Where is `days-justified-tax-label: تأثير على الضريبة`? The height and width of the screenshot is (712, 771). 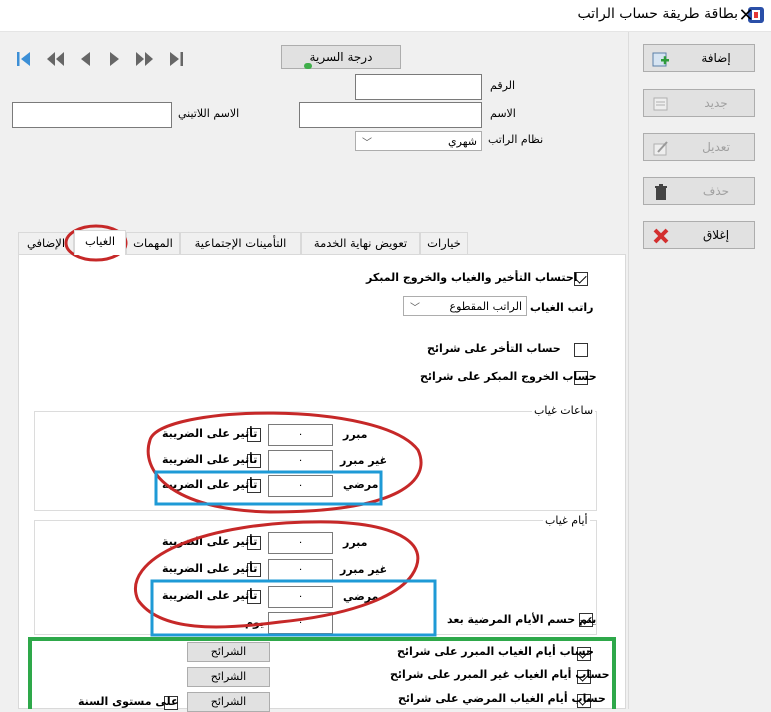
days-justified-tax-label: تأثير على الضريبة is located at coordinates (210, 541).